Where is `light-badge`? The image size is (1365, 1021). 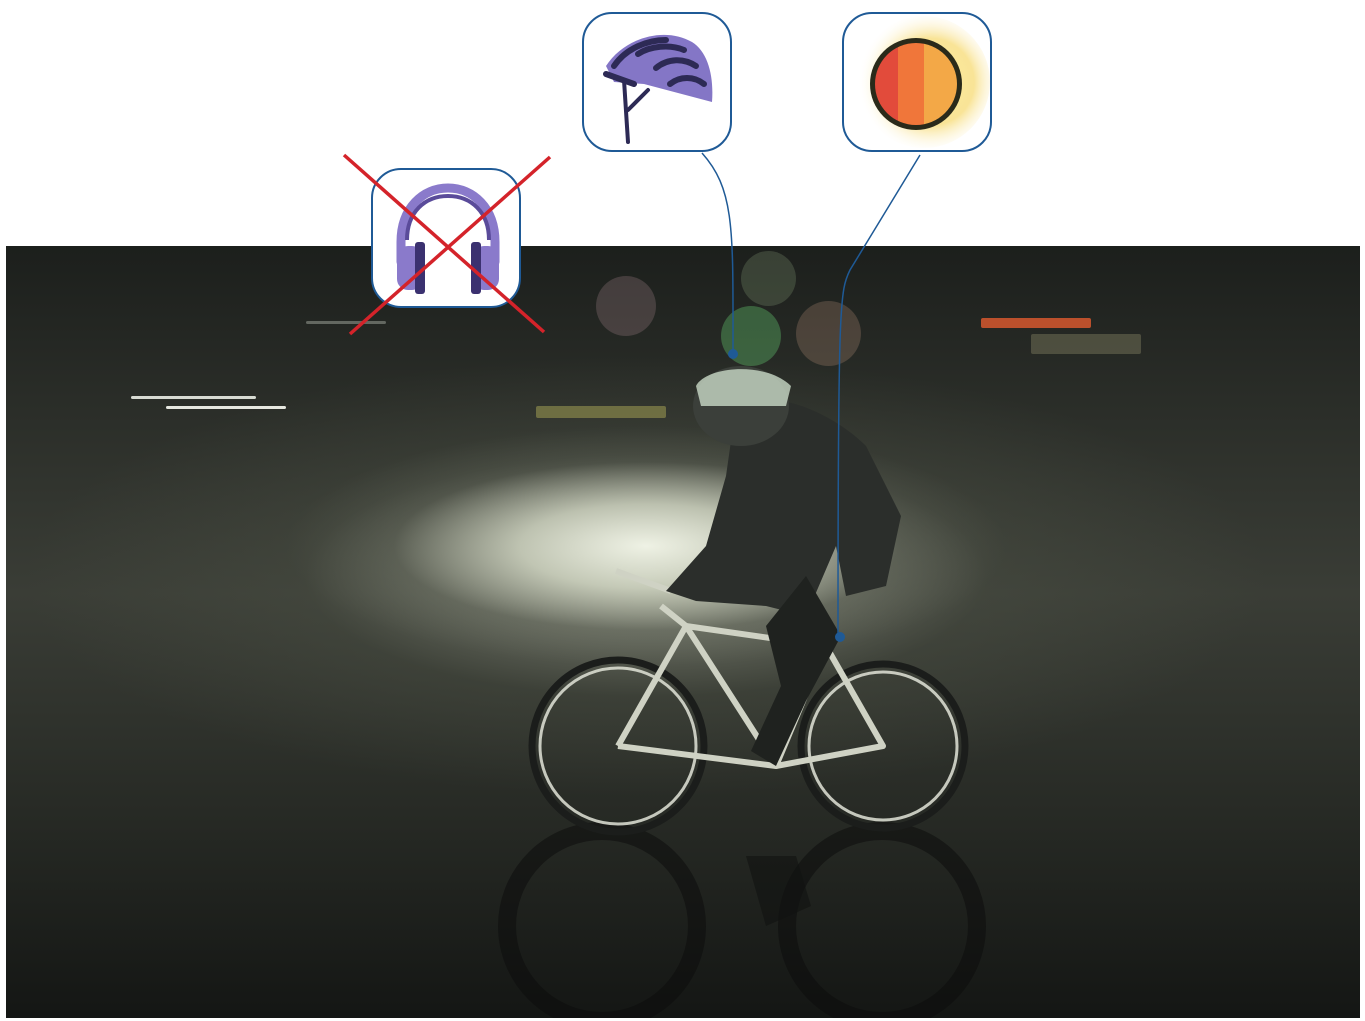 light-badge is located at coordinates (917, 82).